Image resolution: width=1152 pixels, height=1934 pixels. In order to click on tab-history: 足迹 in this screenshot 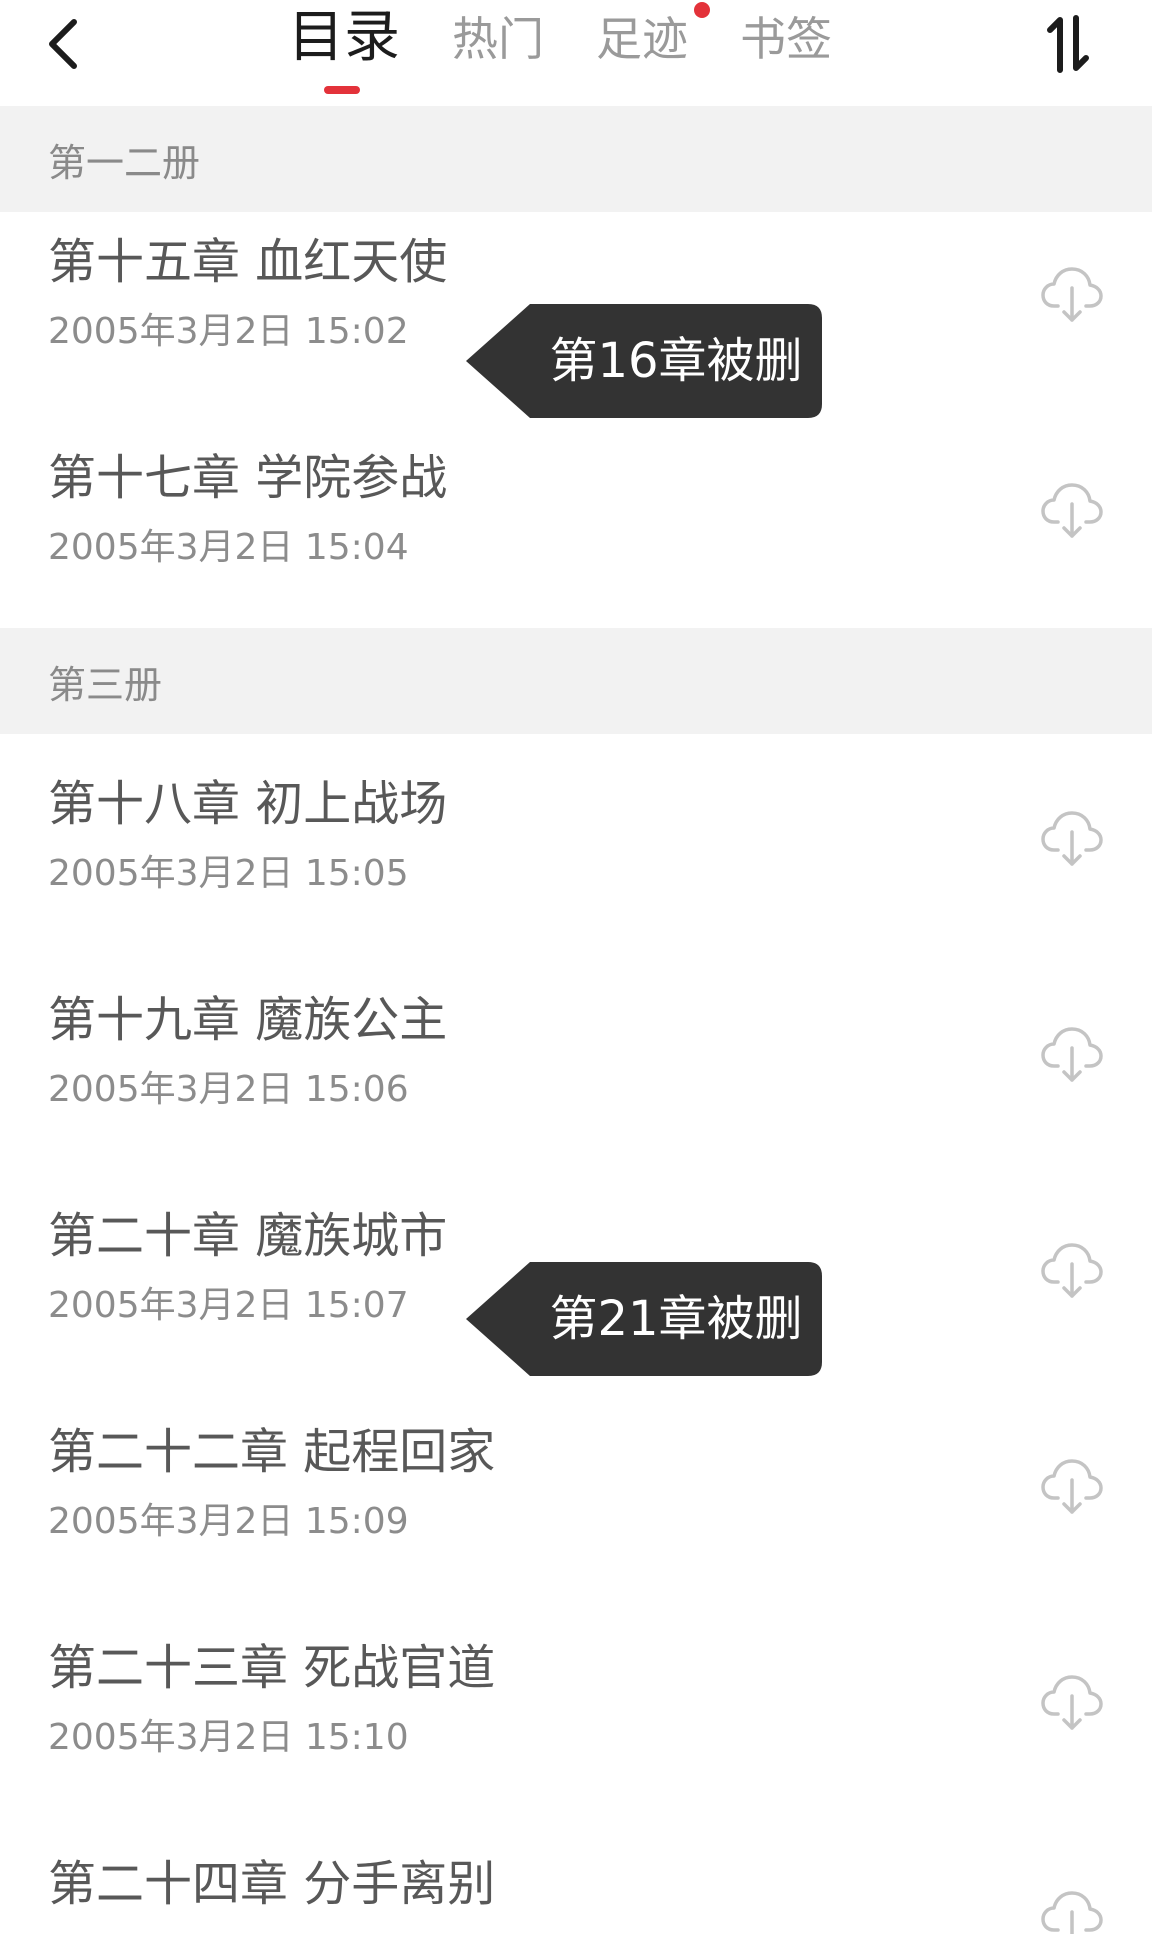, I will do `click(653, 31)`.